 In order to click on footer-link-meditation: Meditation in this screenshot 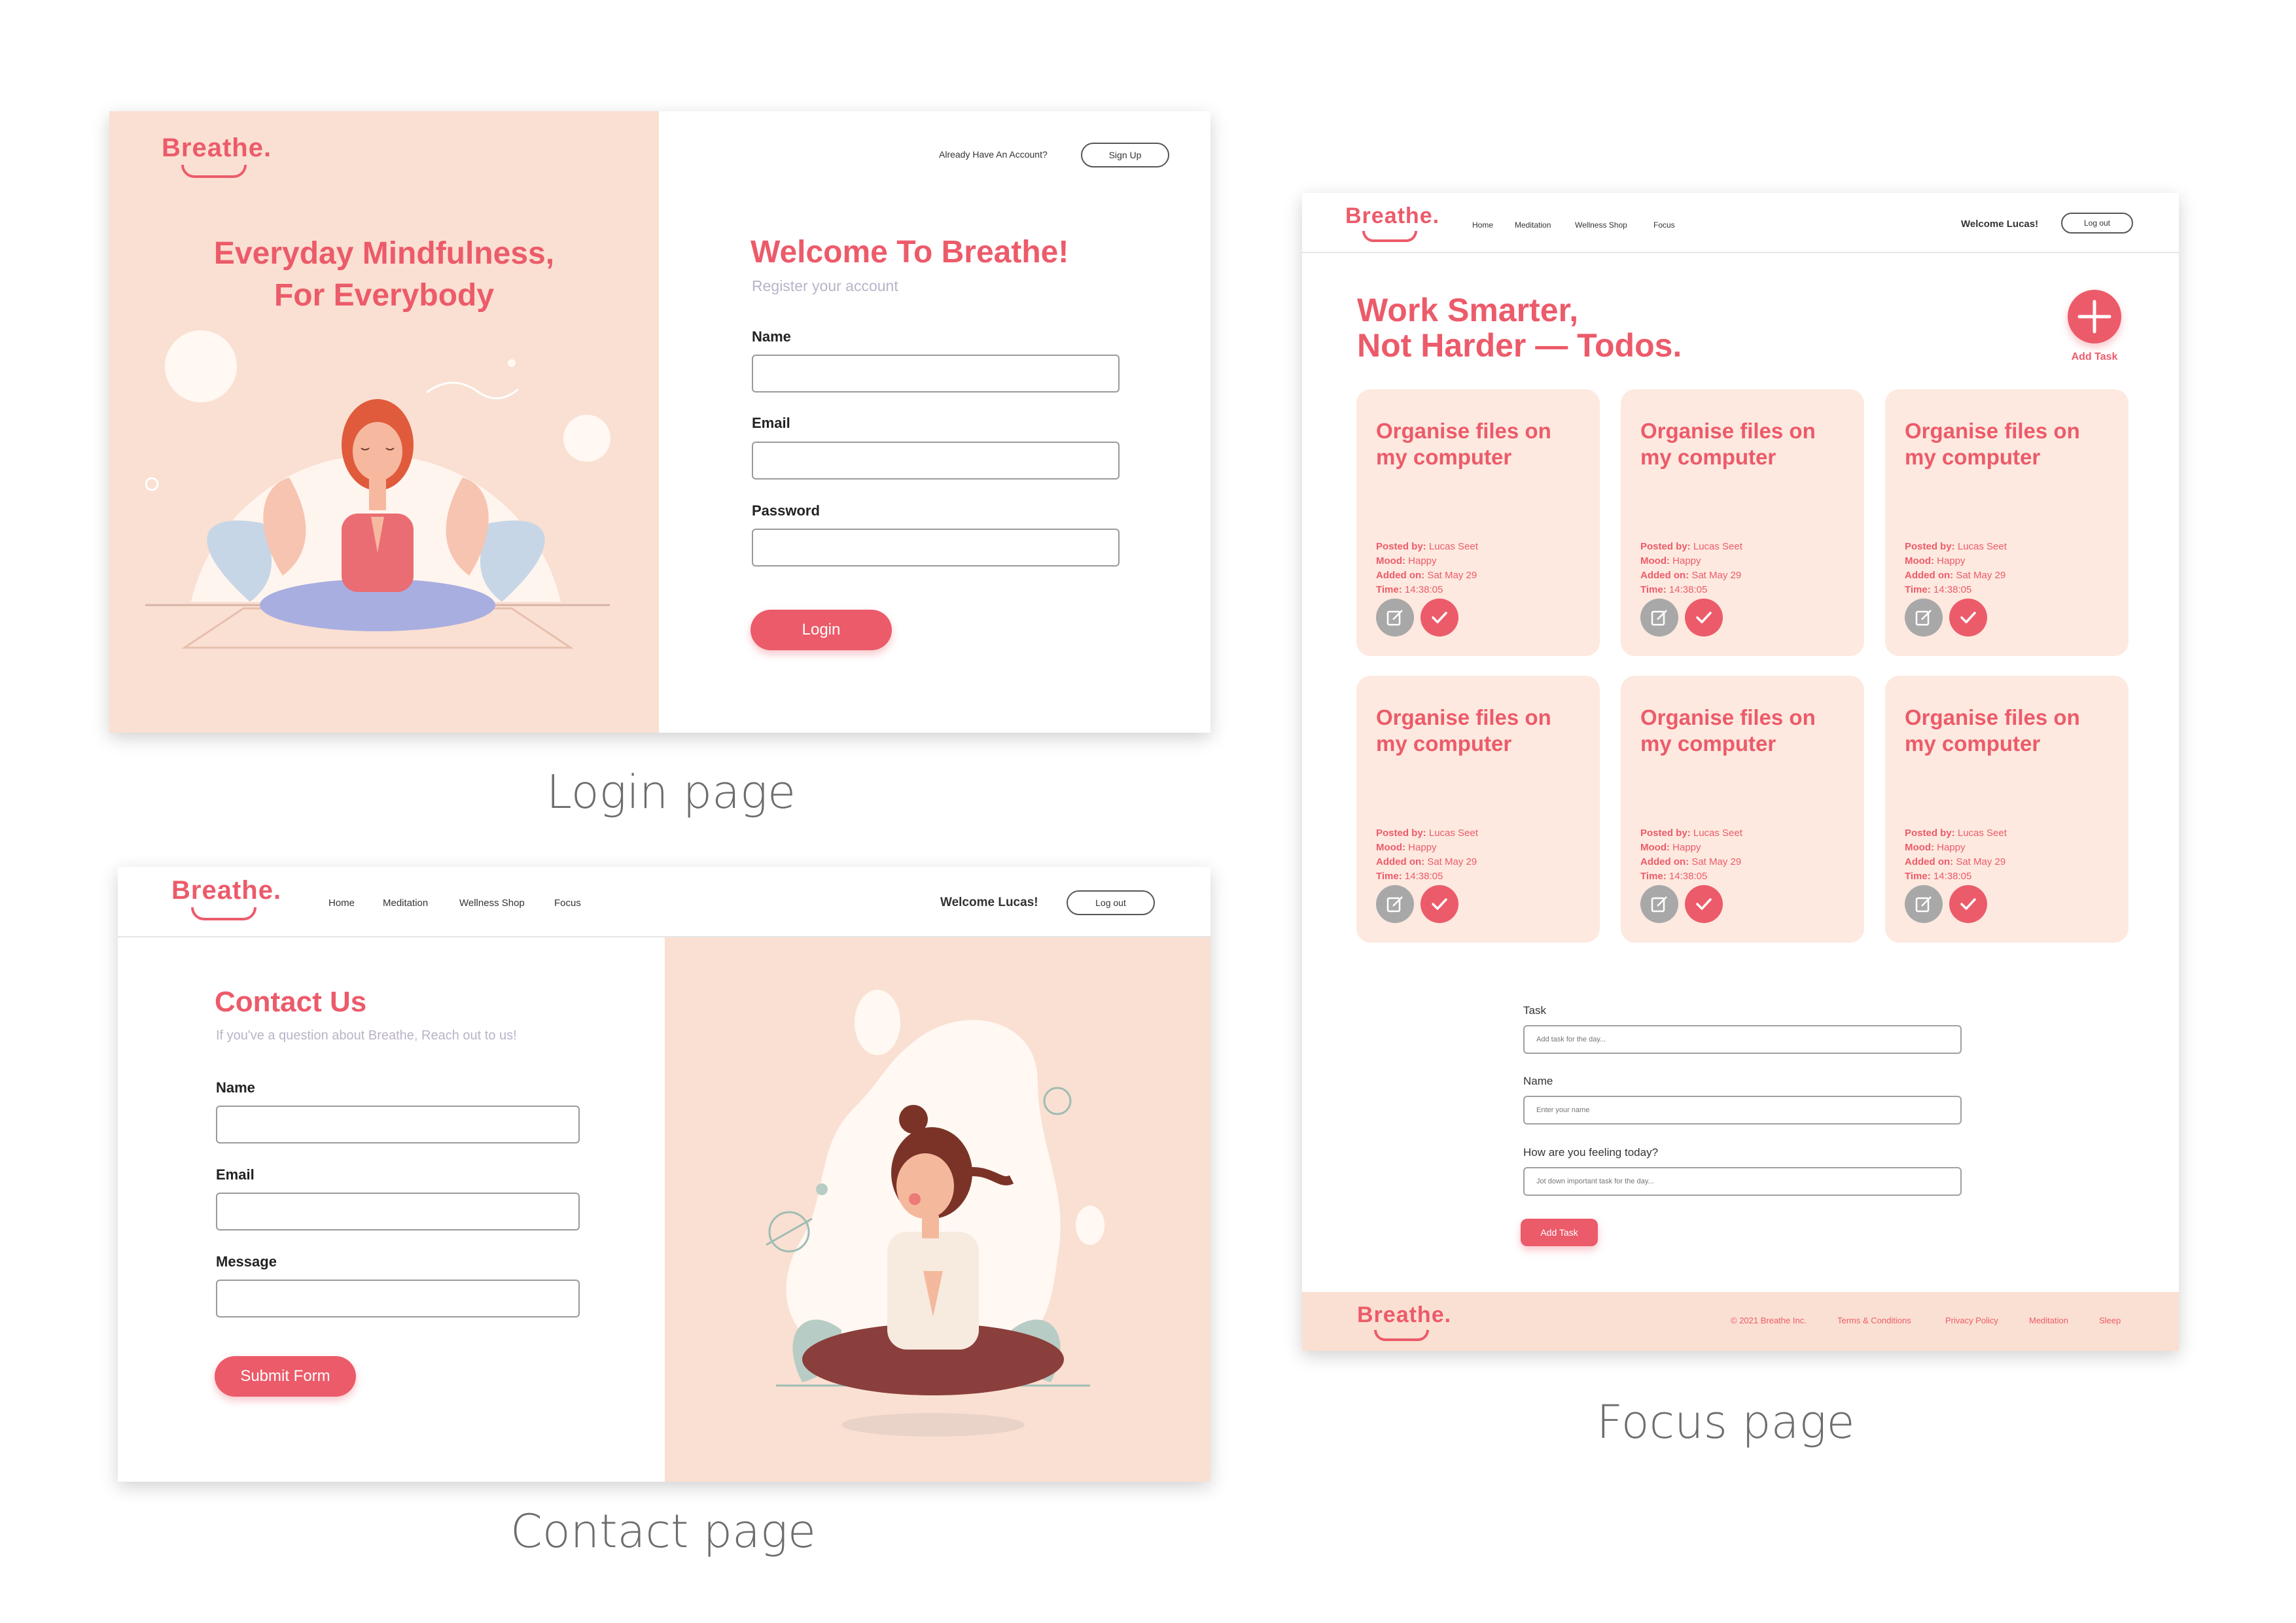, I will do `click(2048, 1321)`.